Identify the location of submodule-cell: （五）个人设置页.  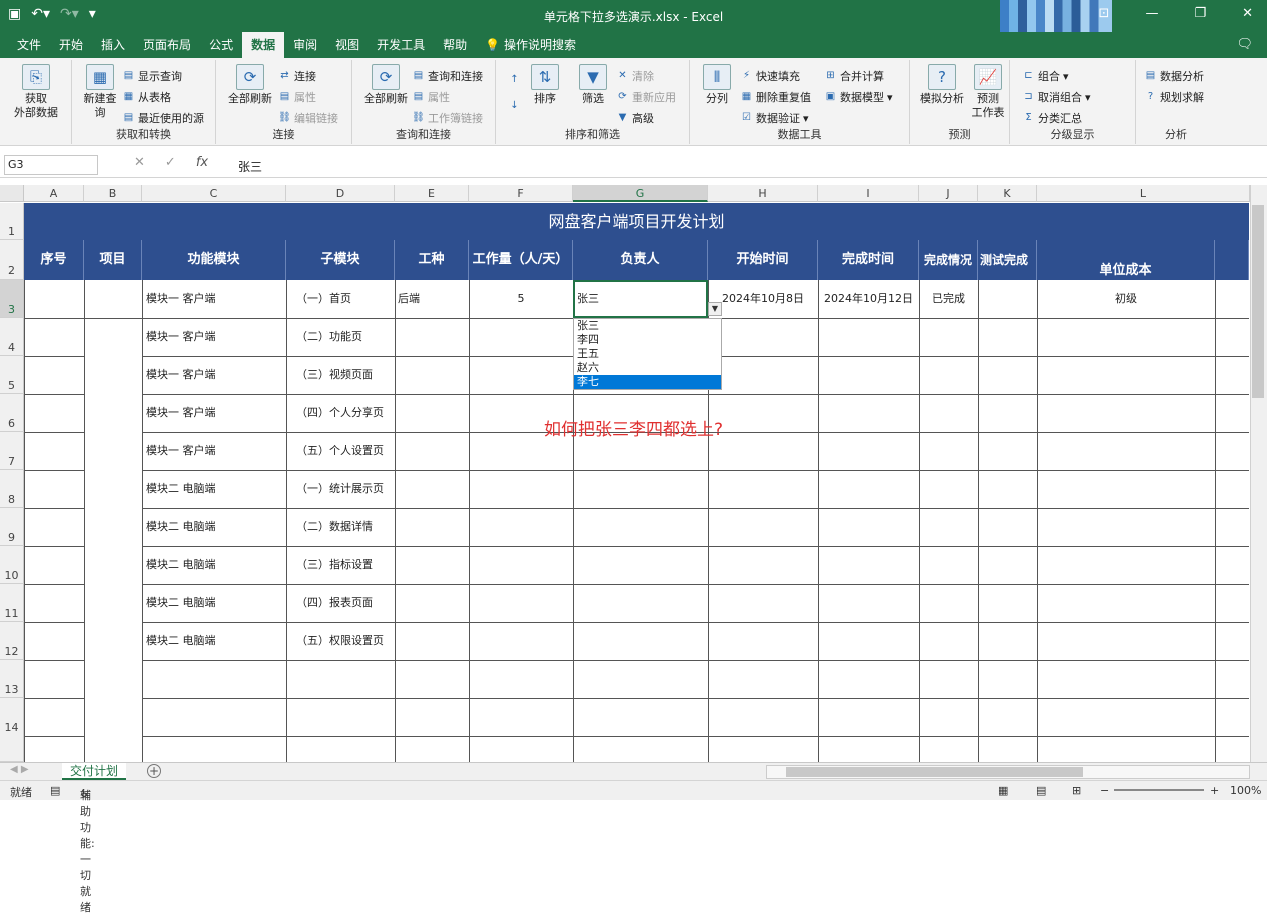
(340, 451).